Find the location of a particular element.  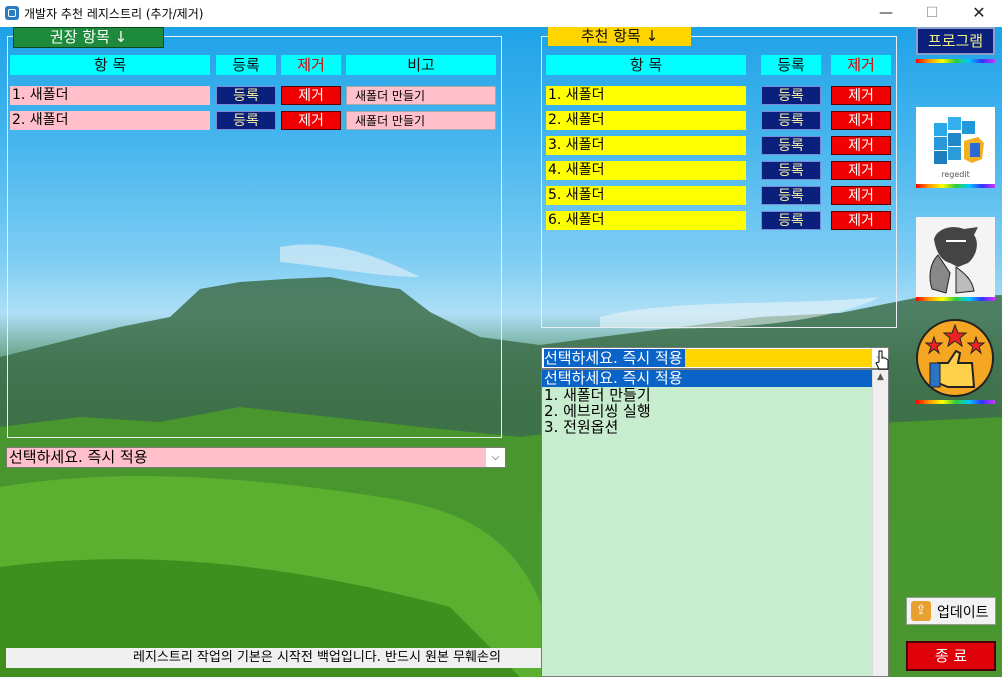

left-remove-button-1: 제거 is located at coordinates (311, 95).